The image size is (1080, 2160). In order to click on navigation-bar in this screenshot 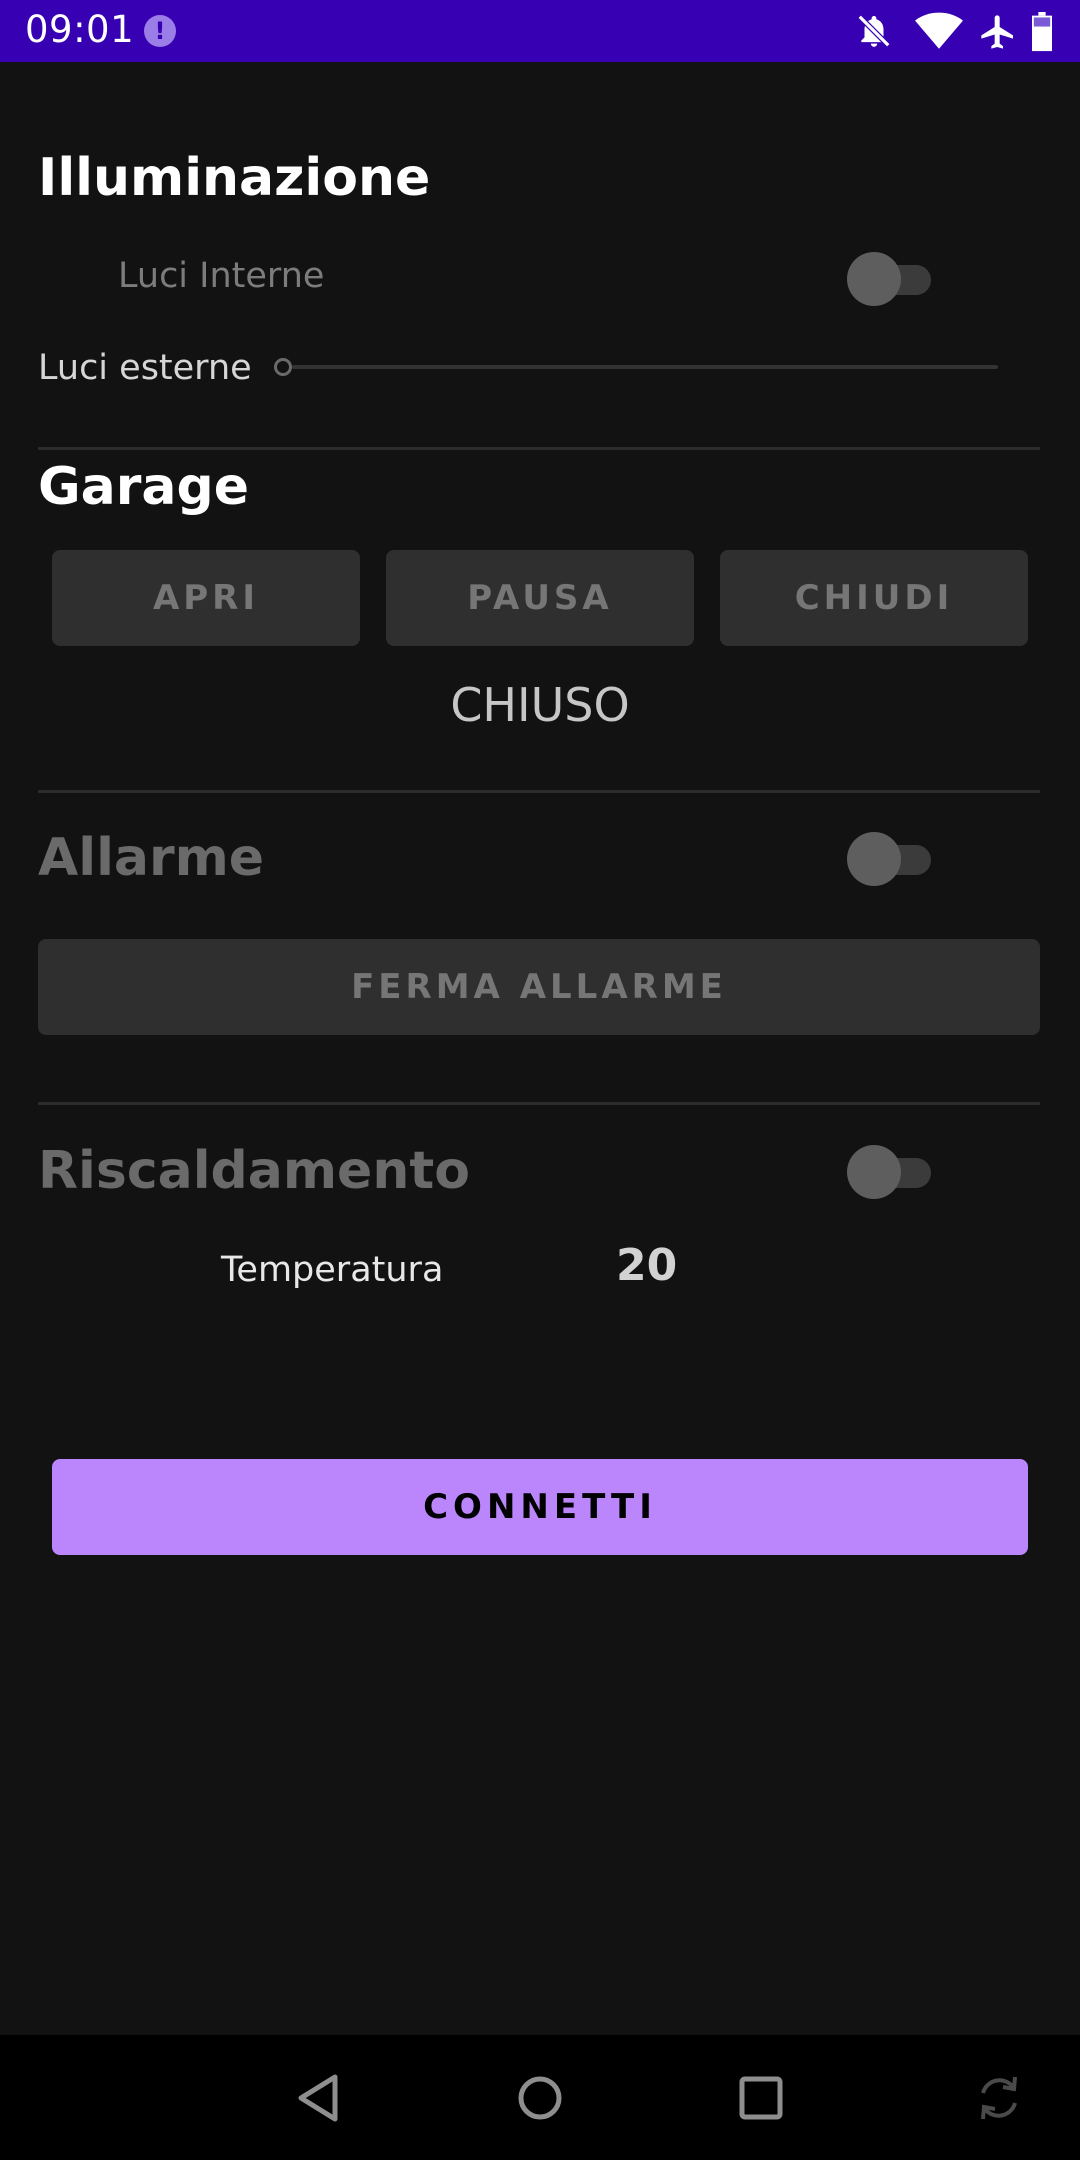, I will do `click(540, 2097)`.